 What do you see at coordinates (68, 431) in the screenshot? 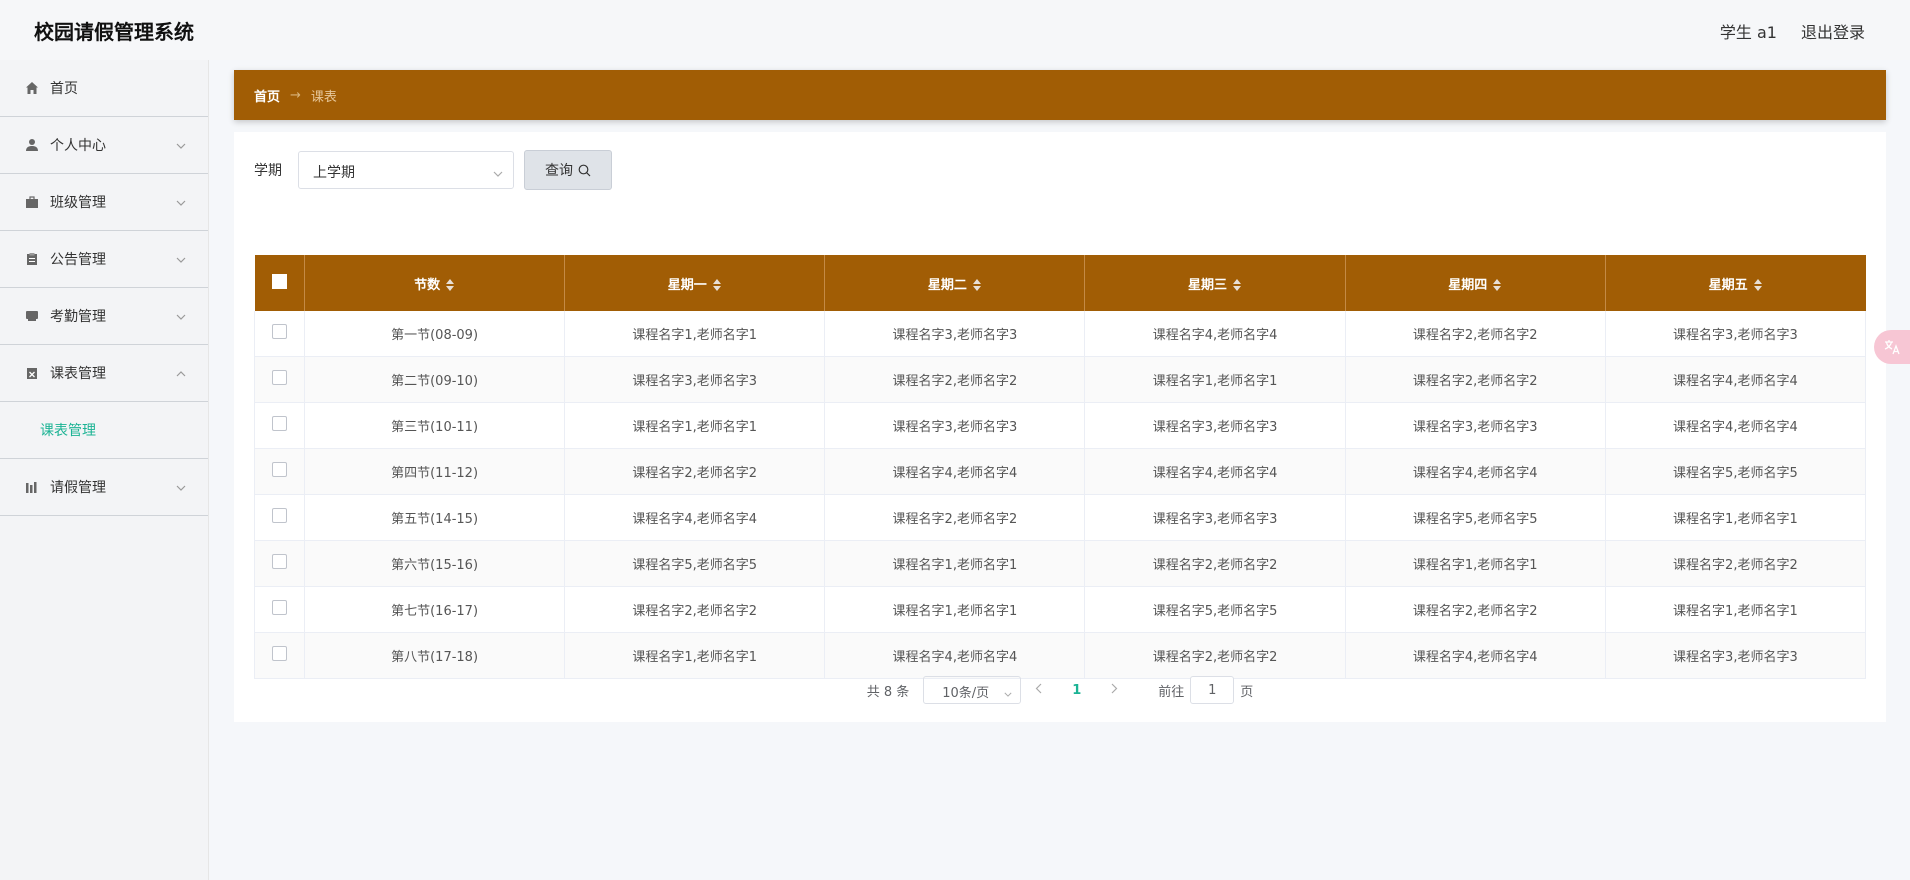
I see `submenu-item-label: 课表管理` at bounding box center [68, 431].